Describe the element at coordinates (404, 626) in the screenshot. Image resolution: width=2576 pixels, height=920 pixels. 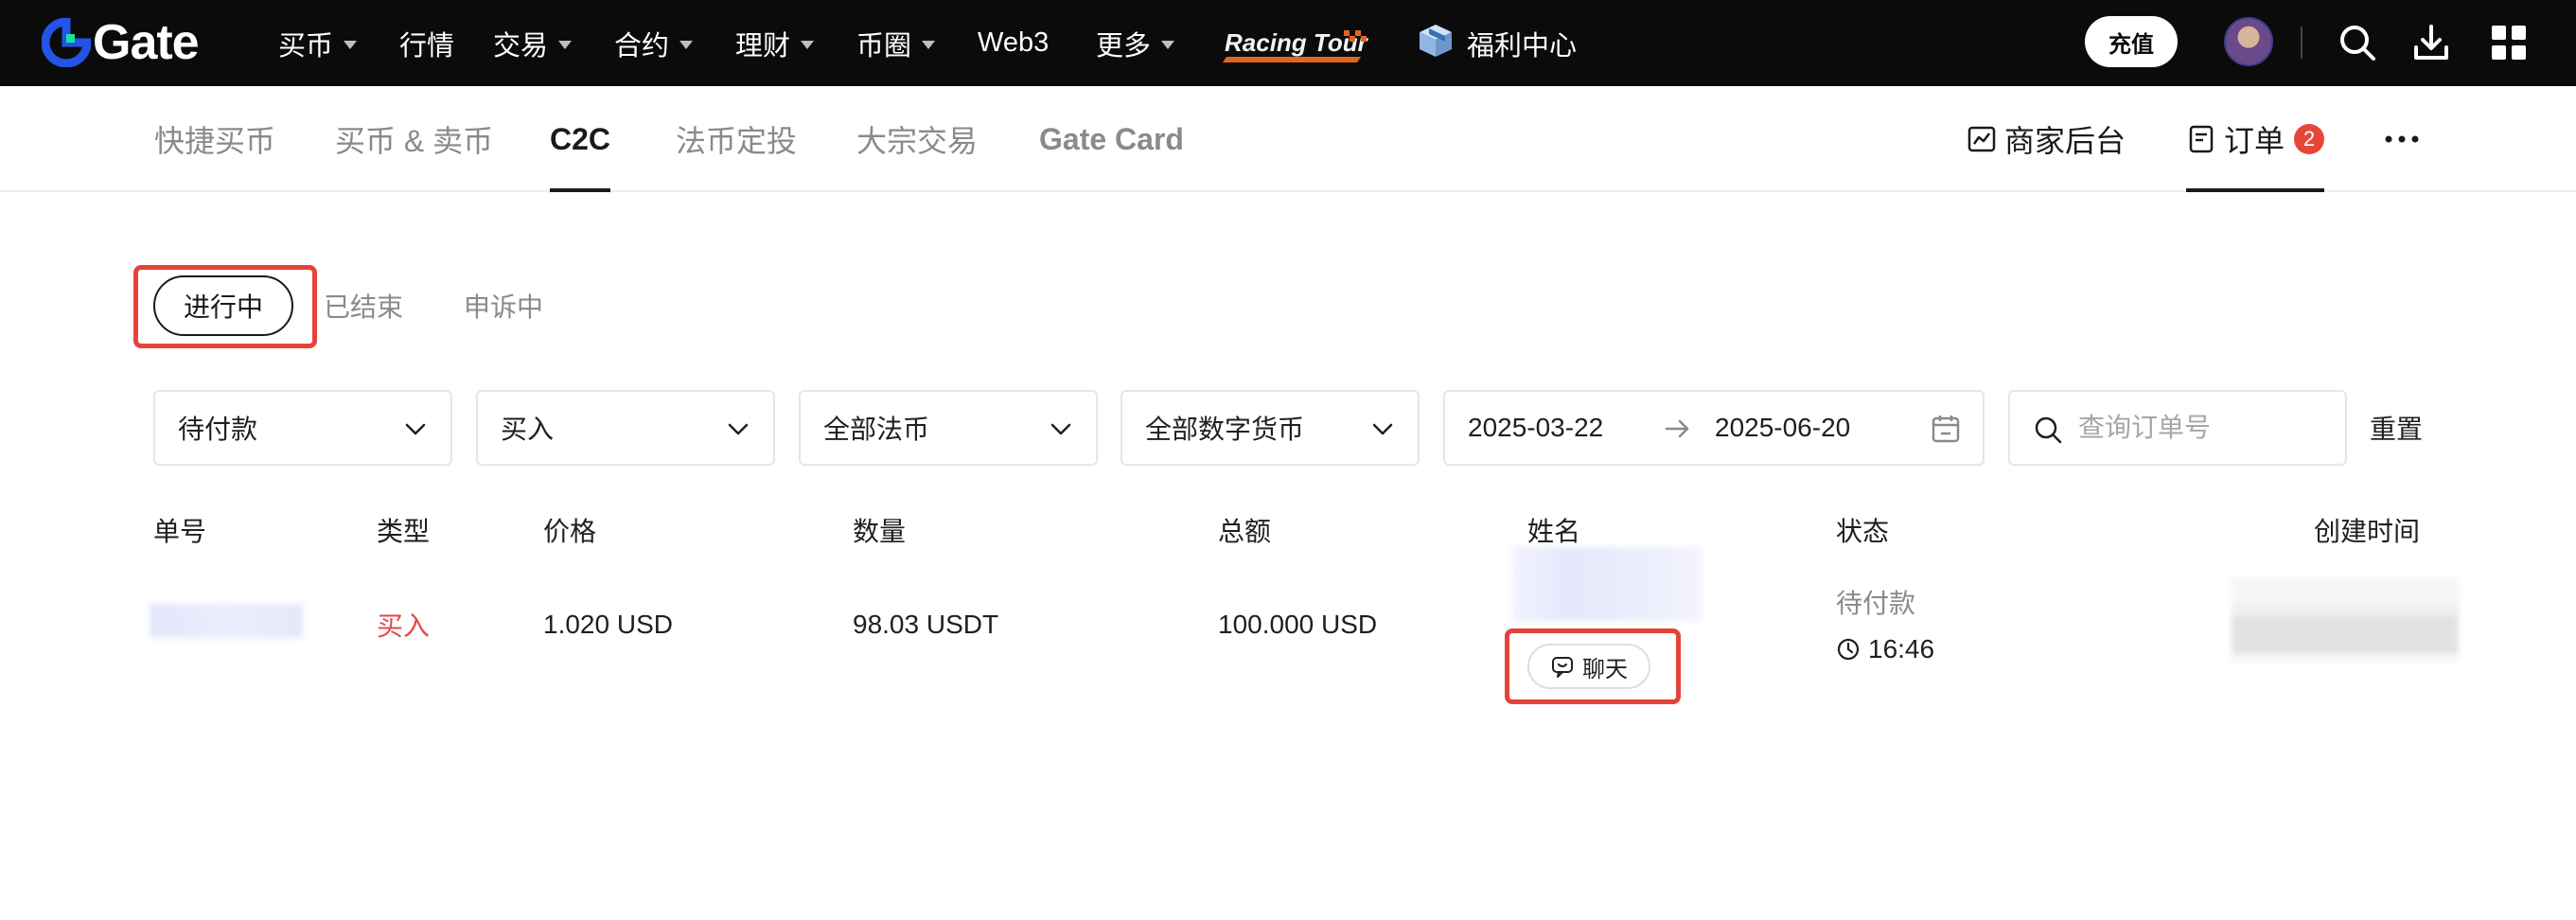
I see `order-type: 买入` at that location.